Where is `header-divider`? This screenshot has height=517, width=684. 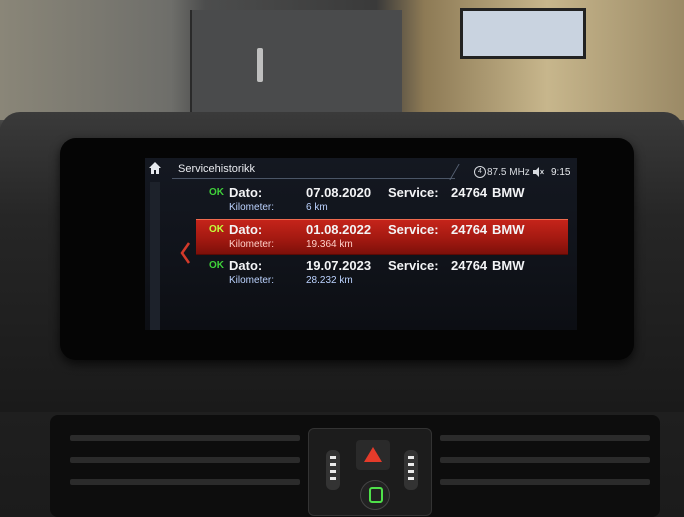
header-divider is located at coordinates (313, 178).